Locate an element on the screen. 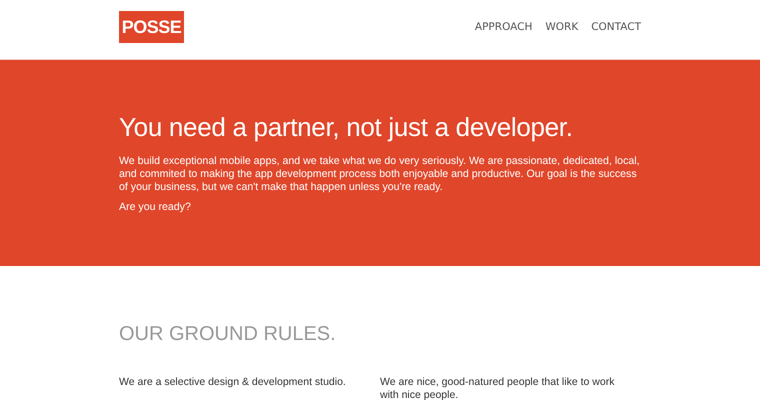 The width and height of the screenshot is (760, 400). nav-link: CONTACT is located at coordinates (616, 27).